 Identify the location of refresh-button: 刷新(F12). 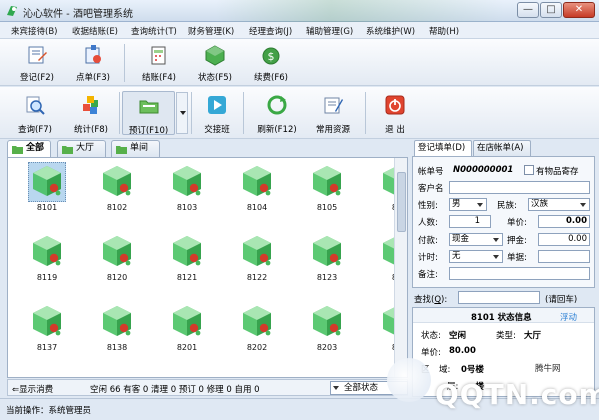
(277, 113).